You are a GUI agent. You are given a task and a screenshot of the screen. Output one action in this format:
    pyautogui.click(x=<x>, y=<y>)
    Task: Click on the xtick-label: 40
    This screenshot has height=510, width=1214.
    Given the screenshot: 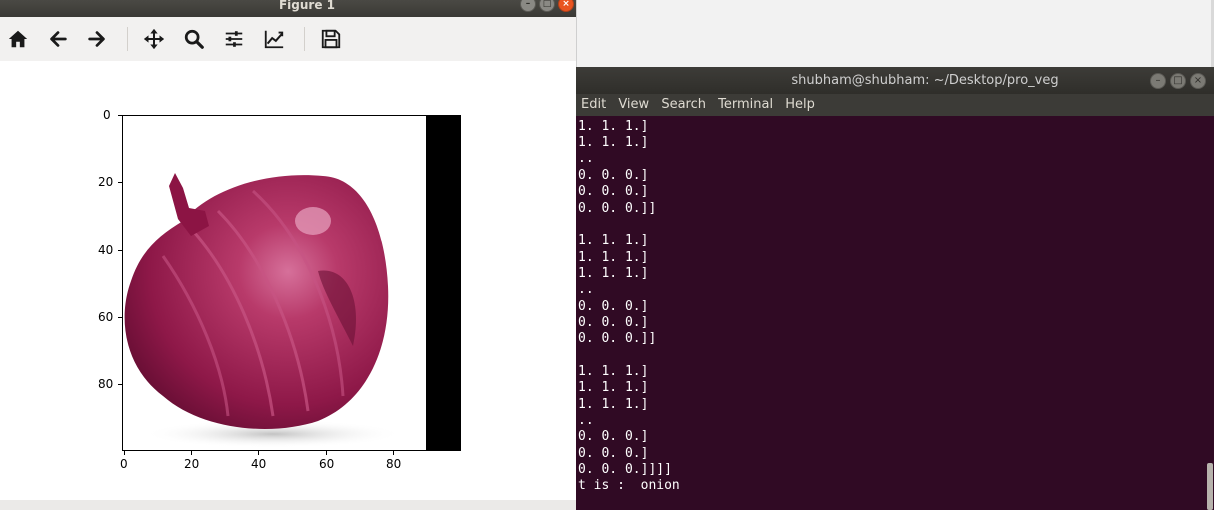 What is the action you would take?
    pyautogui.click(x=259, y=464)
    